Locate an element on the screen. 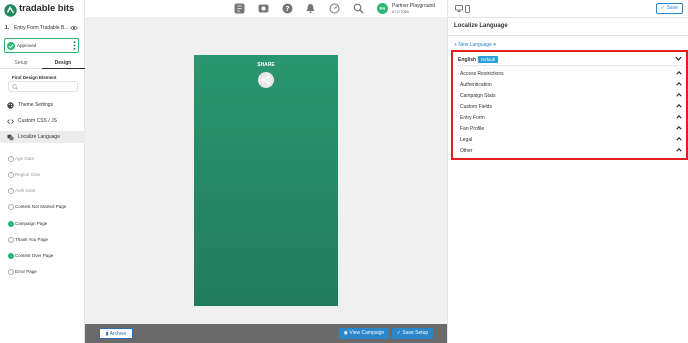  sidebar-item-custom-css-js: Custom CSS / JS is located at coordinates (42, 121).